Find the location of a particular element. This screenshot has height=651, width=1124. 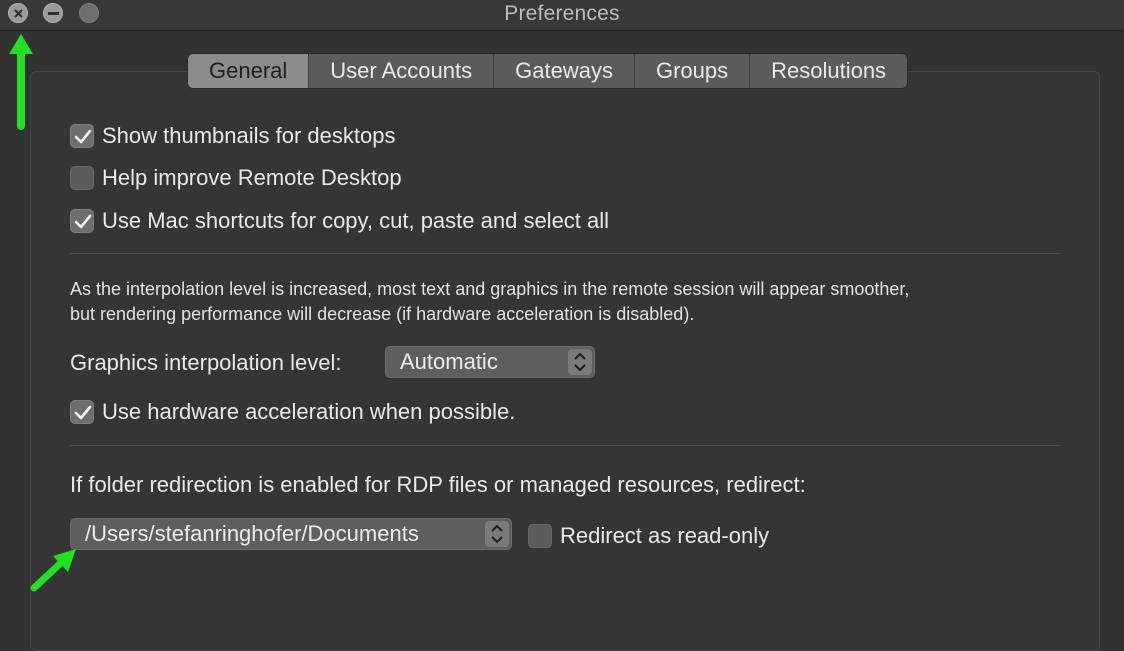

hw-accel-row: Use hardware acceleration when possible. is located at coordinates (292, 412).